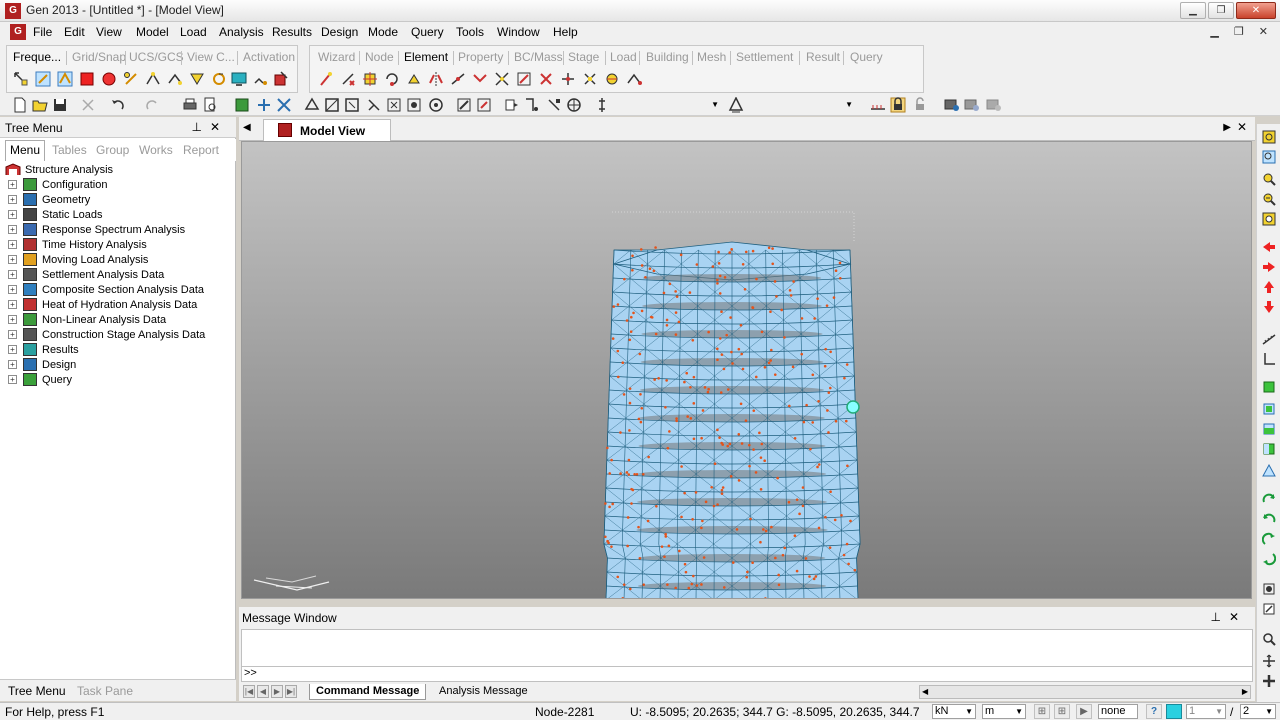 This screenshot has height=720, width=1280. I want to click on group-combo: ▼, so click(801, 104).